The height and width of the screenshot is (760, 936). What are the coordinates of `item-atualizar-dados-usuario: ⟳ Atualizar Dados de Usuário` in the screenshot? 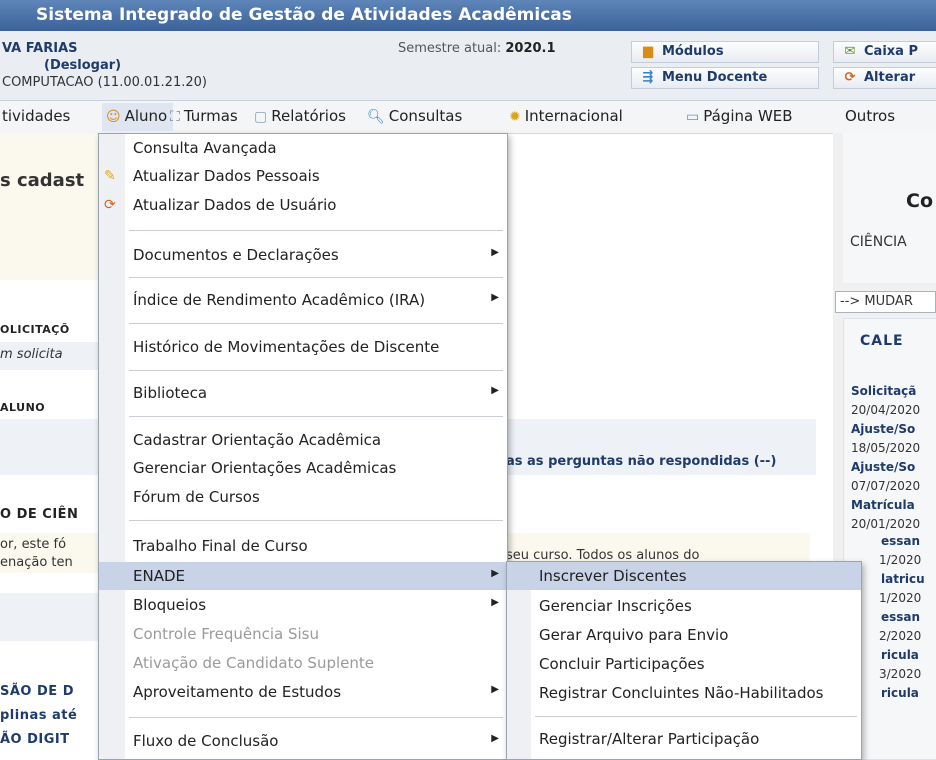 It's located at (303, 205).